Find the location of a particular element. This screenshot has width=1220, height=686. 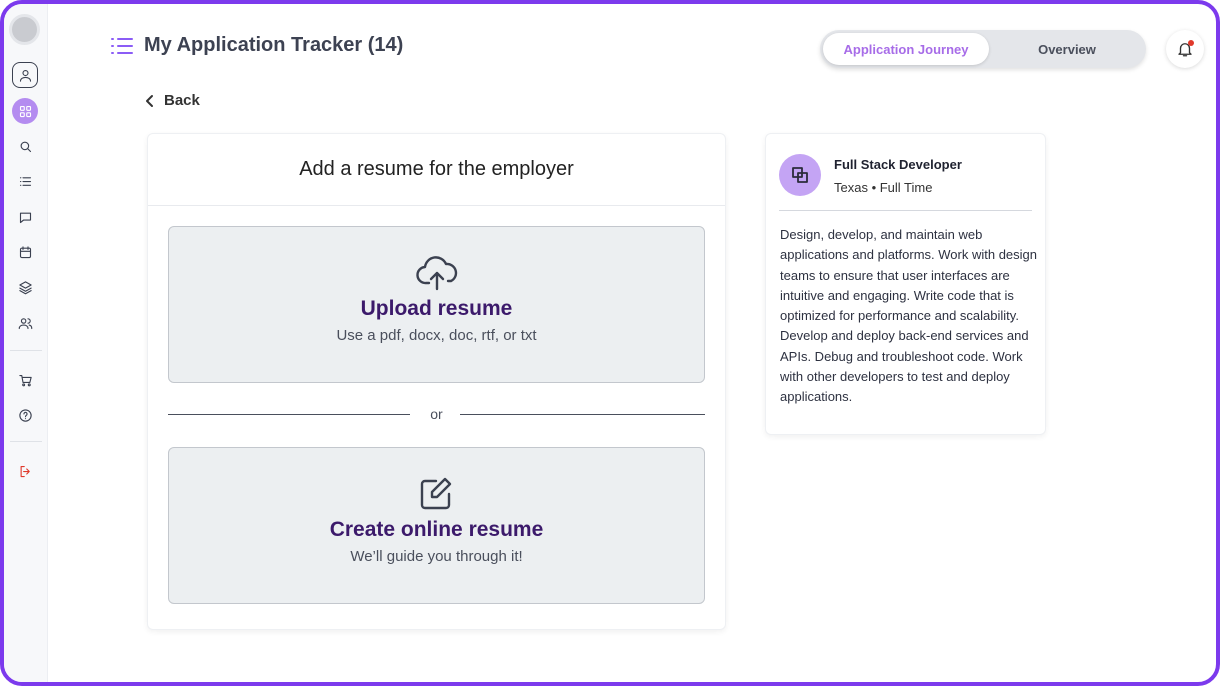

or-divider: or is located at coordinates (436, 415).